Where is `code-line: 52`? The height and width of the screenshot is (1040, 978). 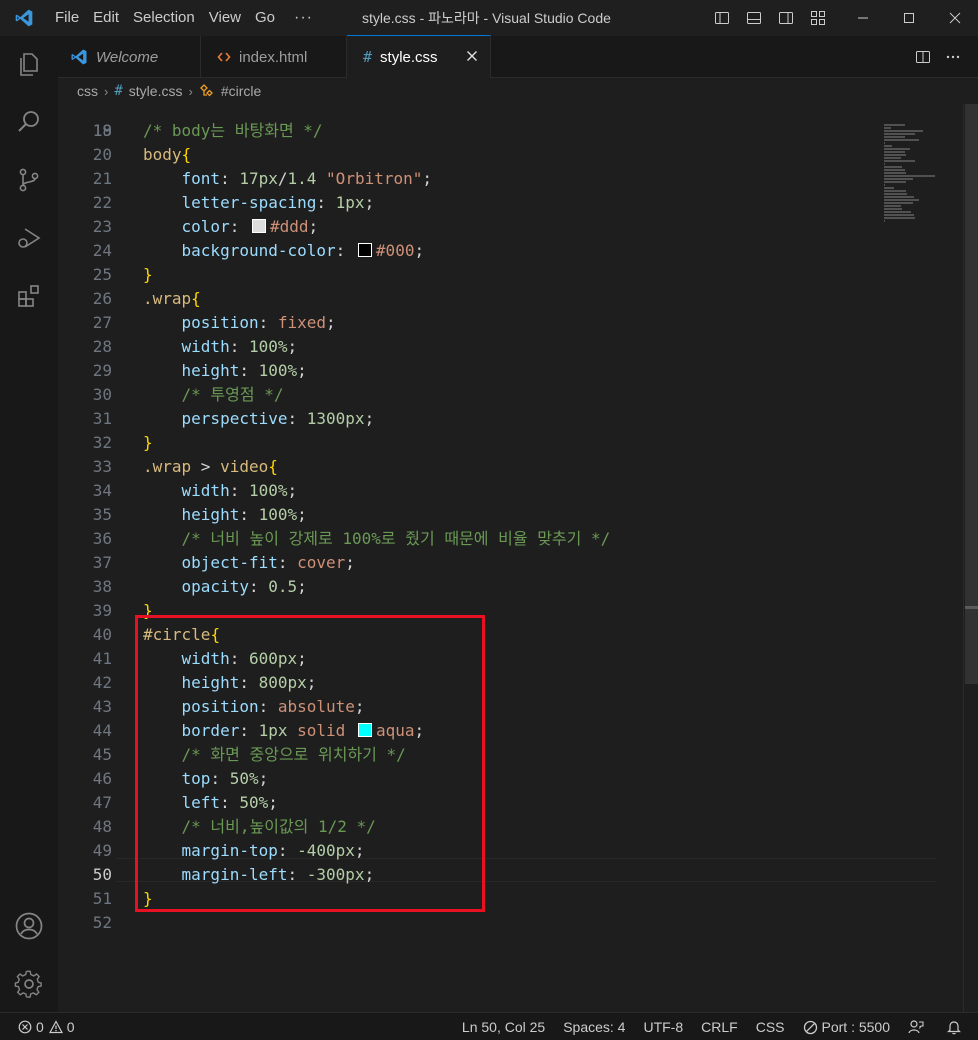 code-line: 52 is located at coordinates (468, 923).